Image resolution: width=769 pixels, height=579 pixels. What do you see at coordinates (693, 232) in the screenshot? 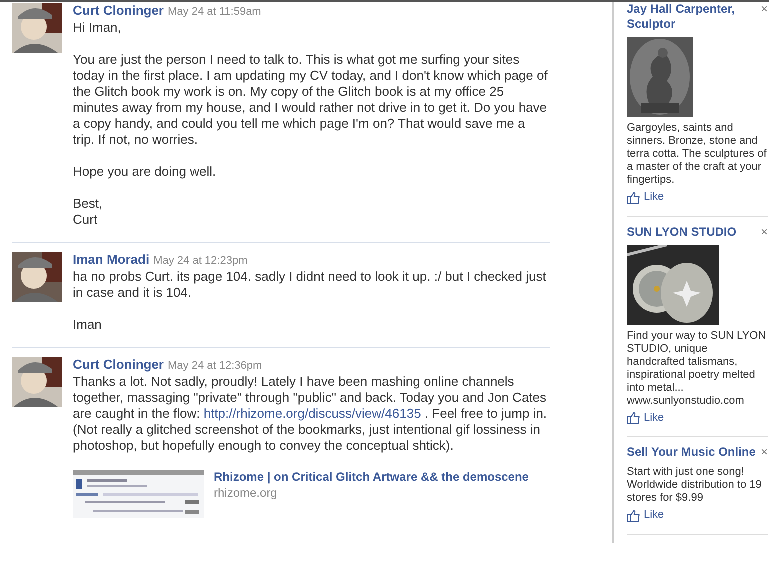
I see `ad-title: SUN LYON STUDIO` at bounding box center [693, 232].